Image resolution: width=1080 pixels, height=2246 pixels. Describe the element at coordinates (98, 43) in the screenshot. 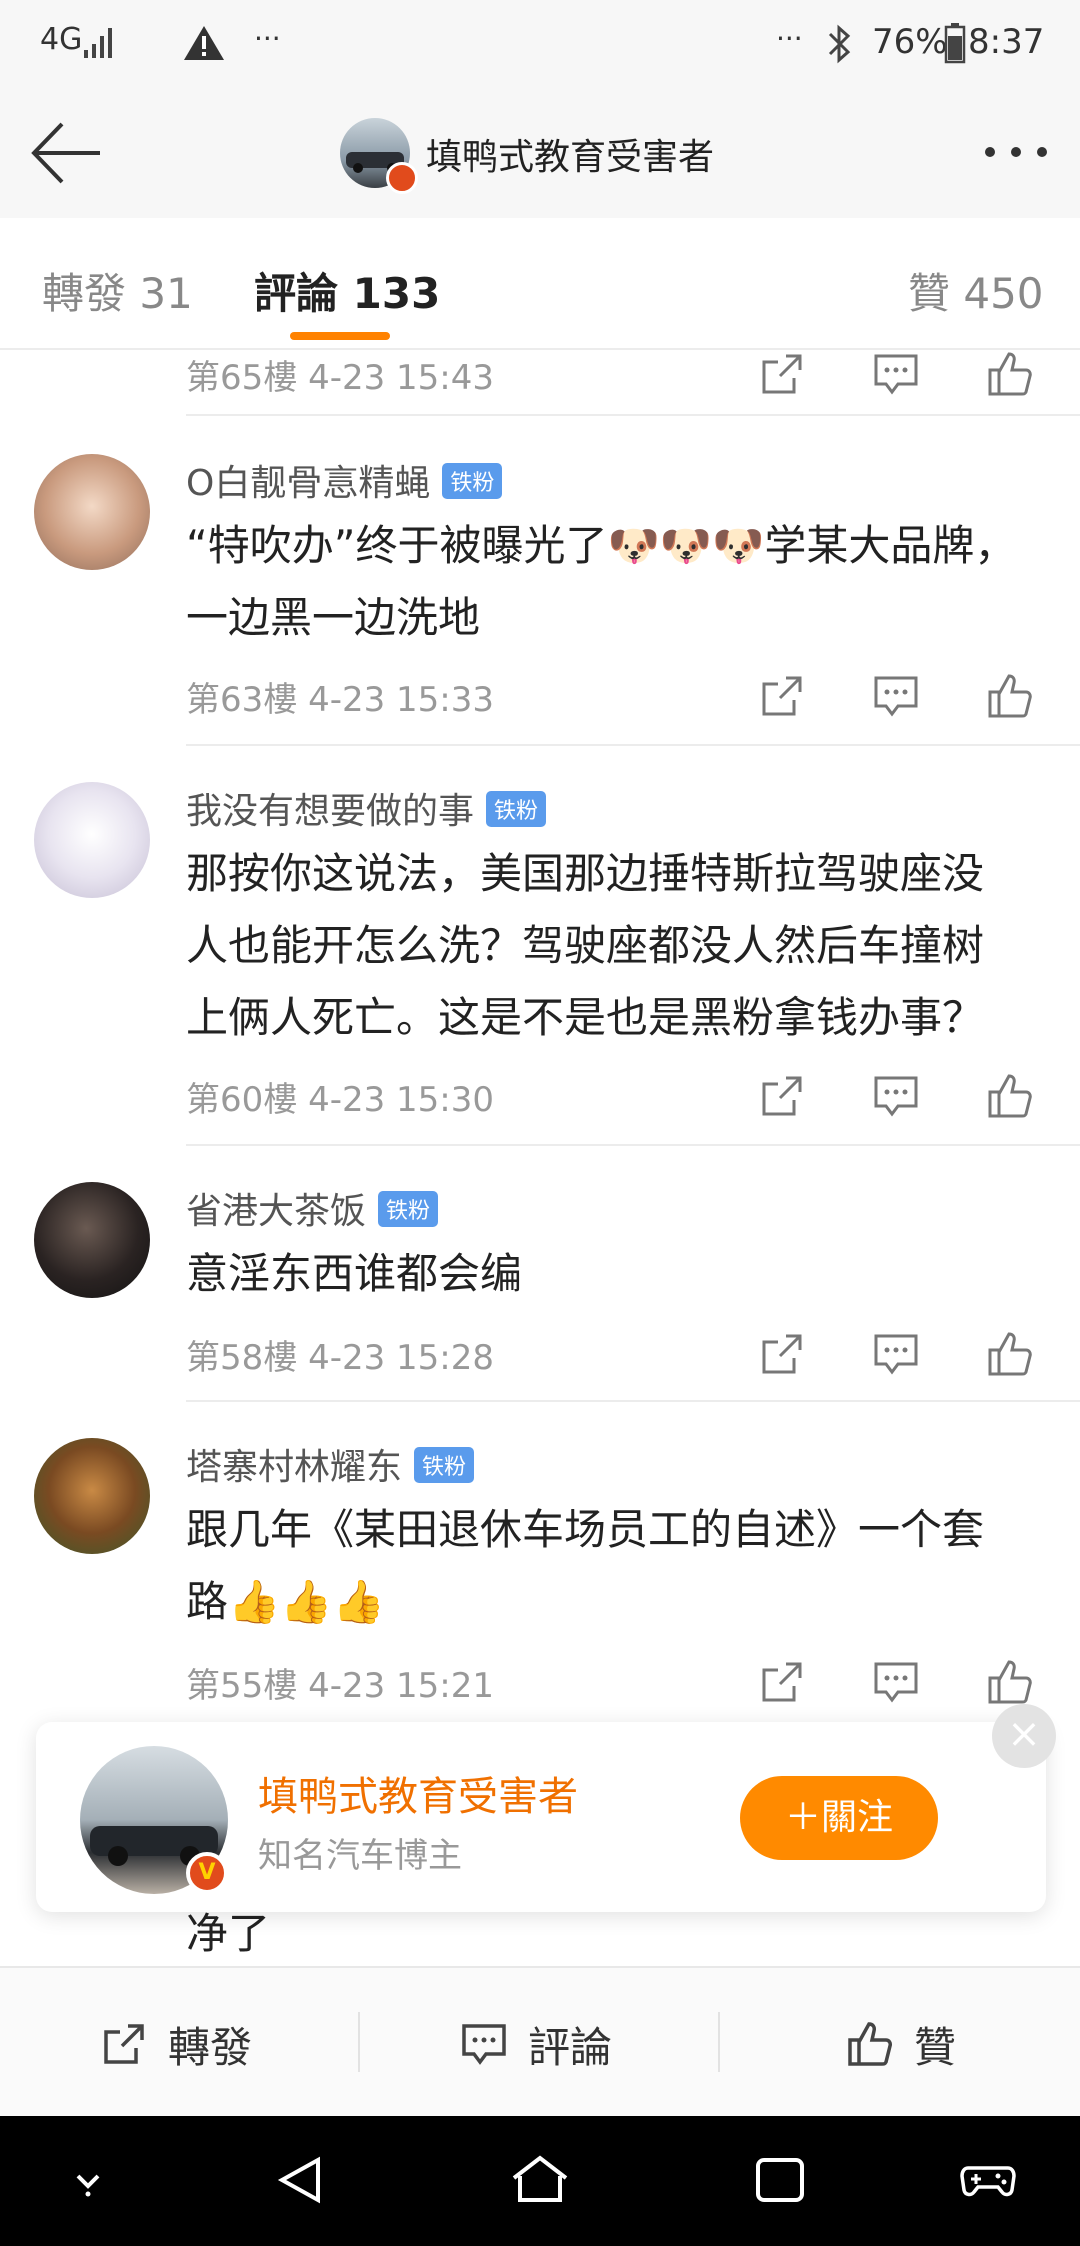

I see `signal-icon` at that location.